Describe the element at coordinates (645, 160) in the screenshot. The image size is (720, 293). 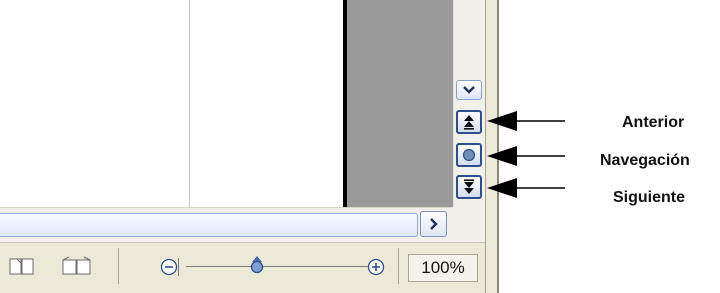
I see `navigation-label: Navegación` at that location.